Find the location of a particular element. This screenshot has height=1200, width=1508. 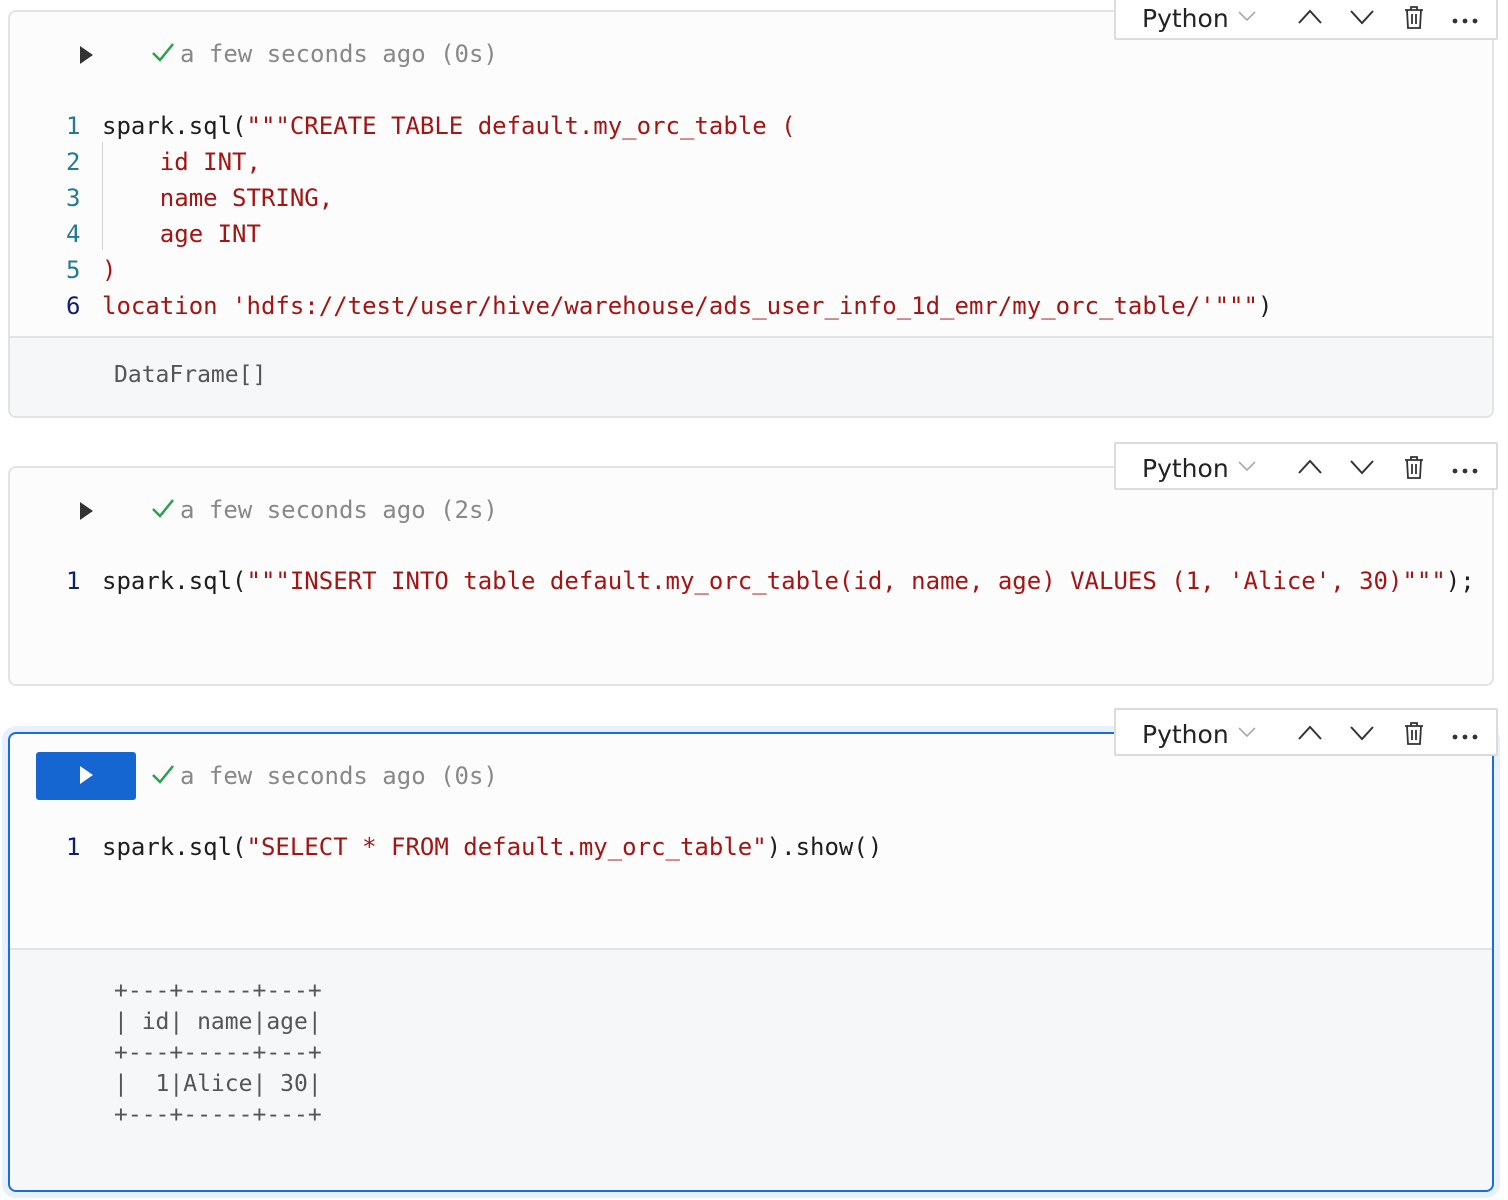

line-number: 5 is located at coordinates (73, 270).